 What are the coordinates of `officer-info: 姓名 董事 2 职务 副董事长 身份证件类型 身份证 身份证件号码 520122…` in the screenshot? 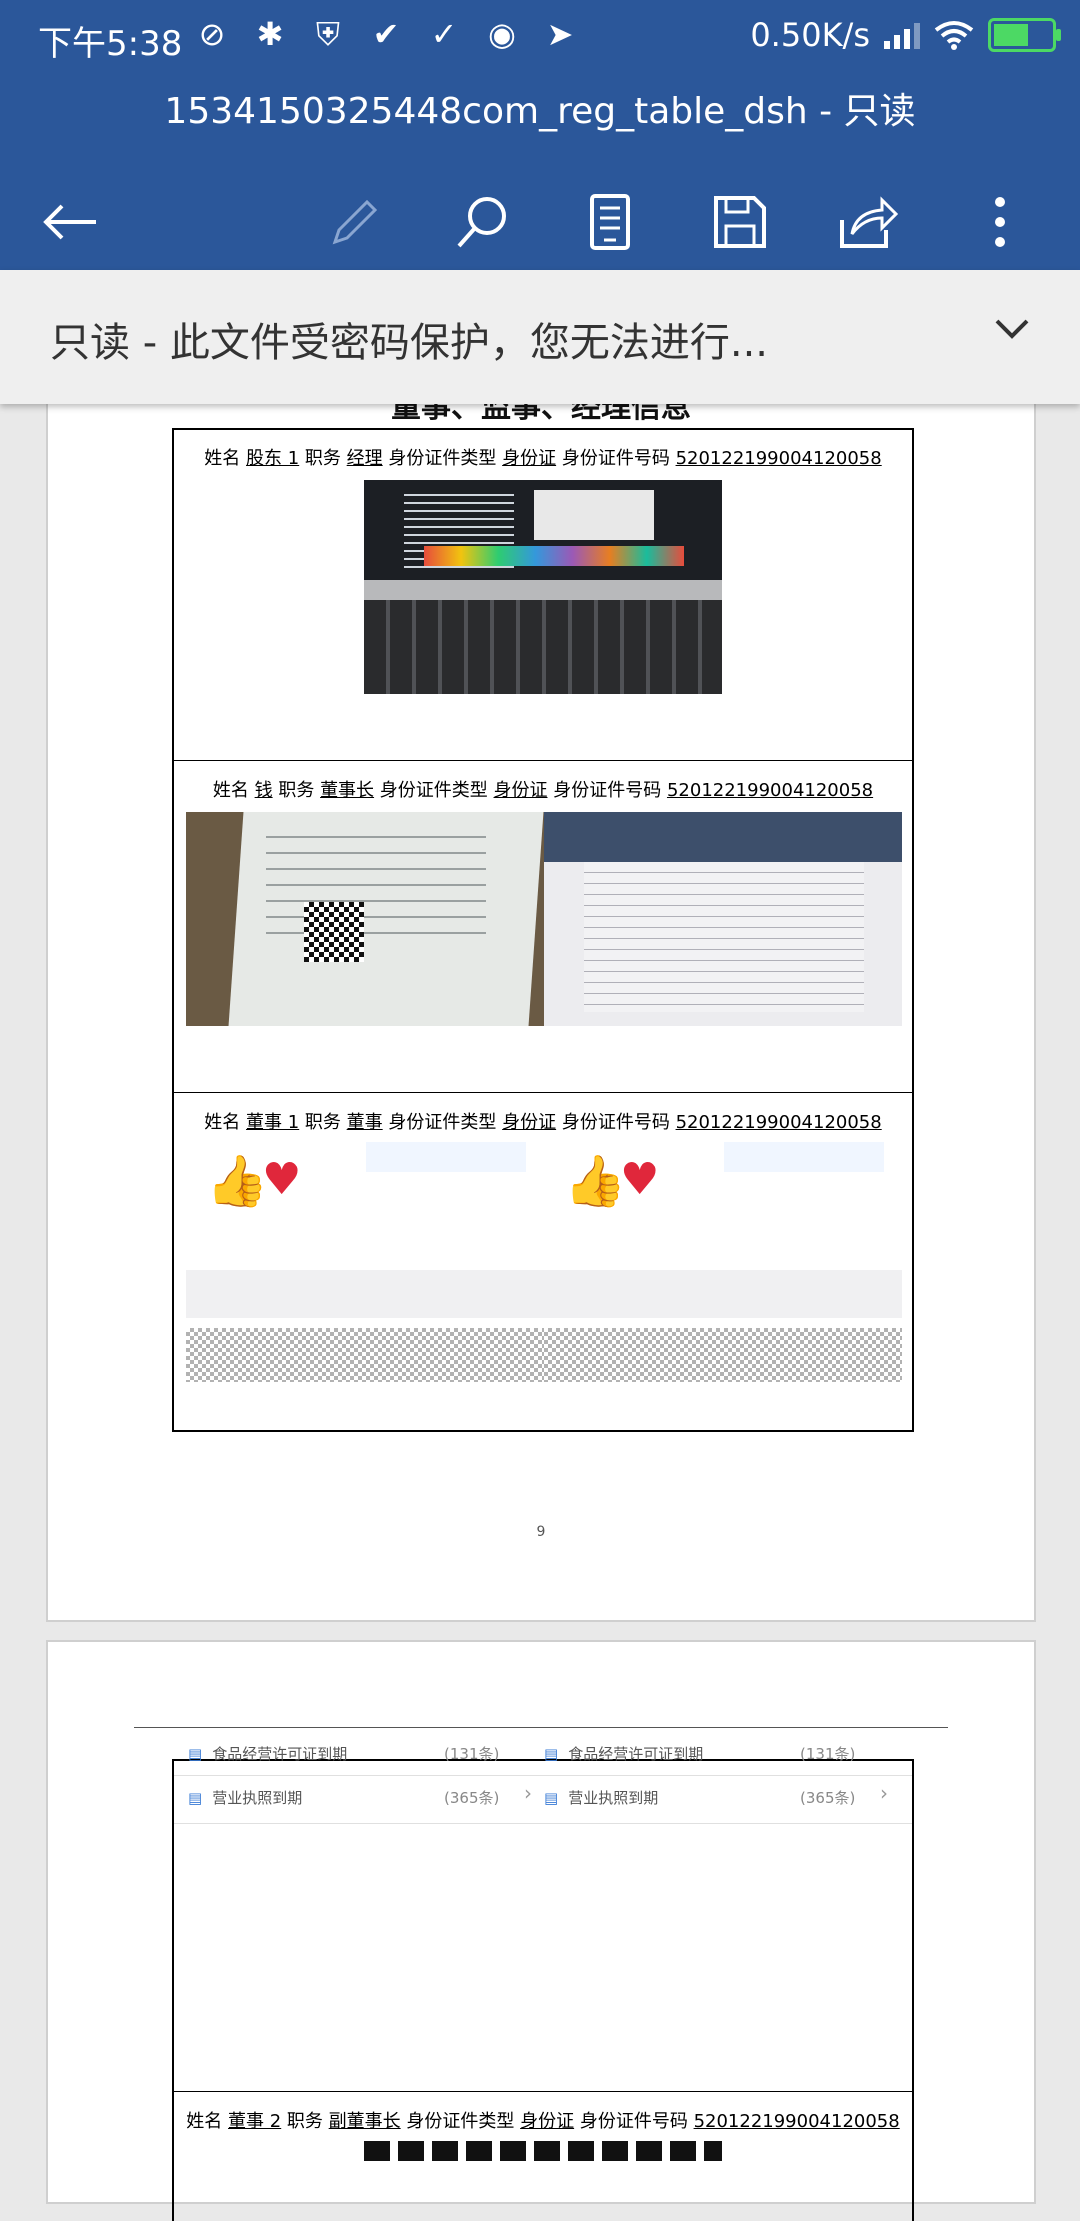 It's located at (543, 2121).